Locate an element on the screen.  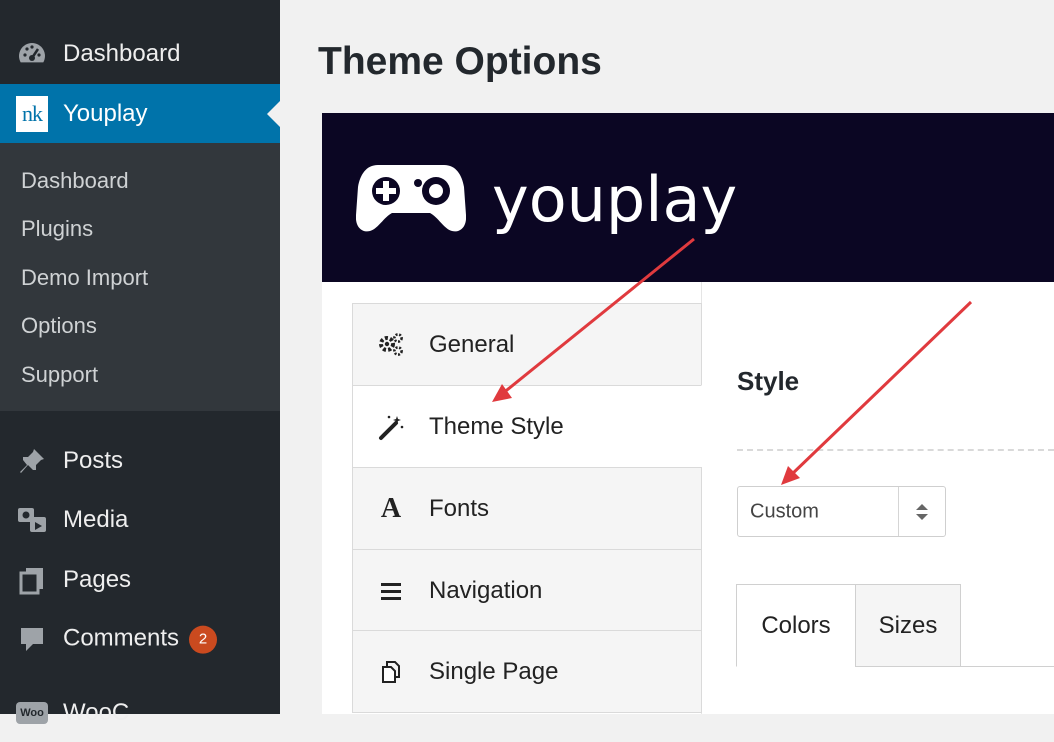
pushpin-icon is located at coordinates (32, 461).